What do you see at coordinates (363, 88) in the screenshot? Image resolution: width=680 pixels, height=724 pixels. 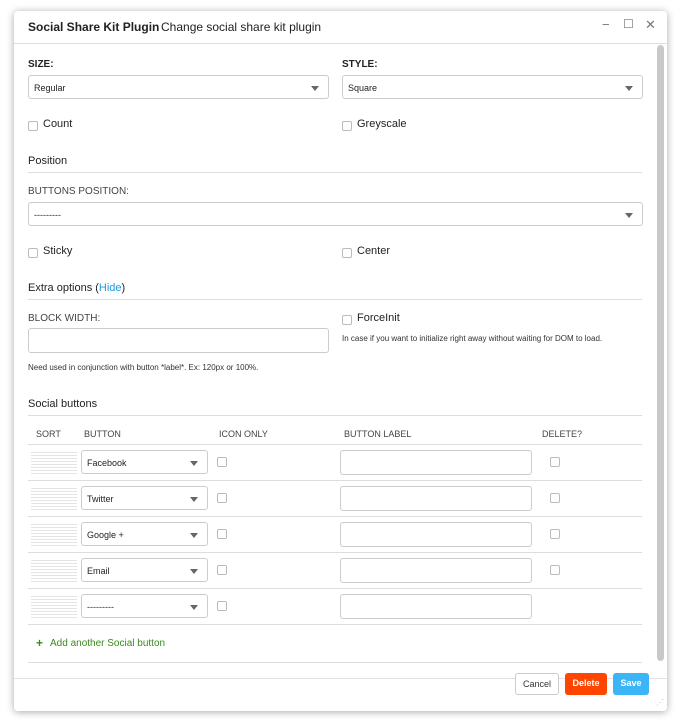 I see `style-value: Square` at bounding box center [363, 88].